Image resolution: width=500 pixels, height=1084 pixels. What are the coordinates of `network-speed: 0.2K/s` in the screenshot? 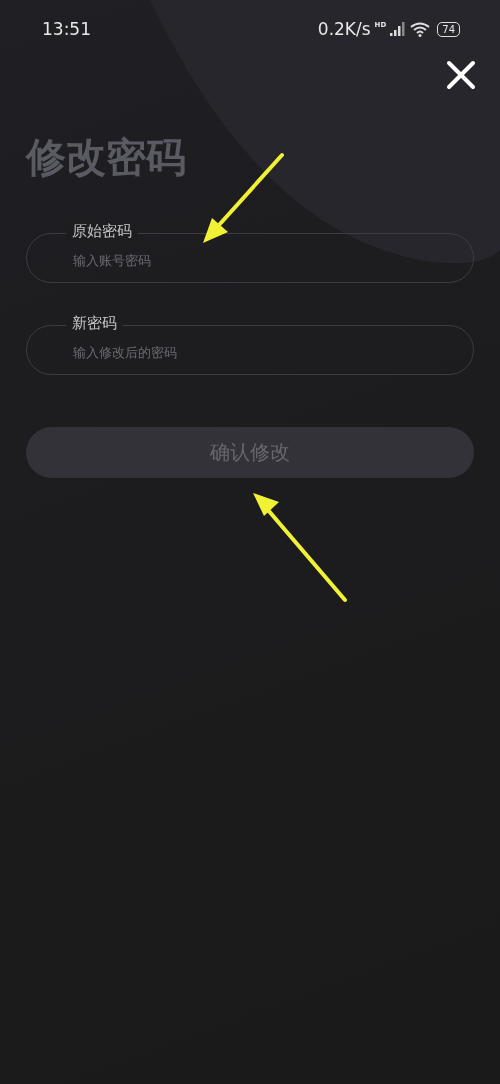 It's located at (344, 29).